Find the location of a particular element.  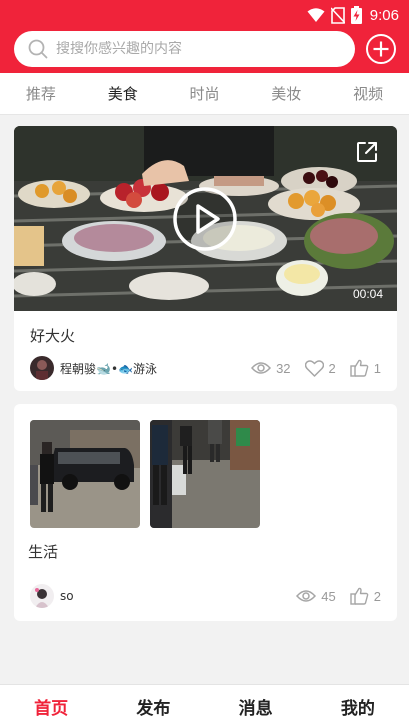

nav-home: 首页 is located at coordinates (51, 706).